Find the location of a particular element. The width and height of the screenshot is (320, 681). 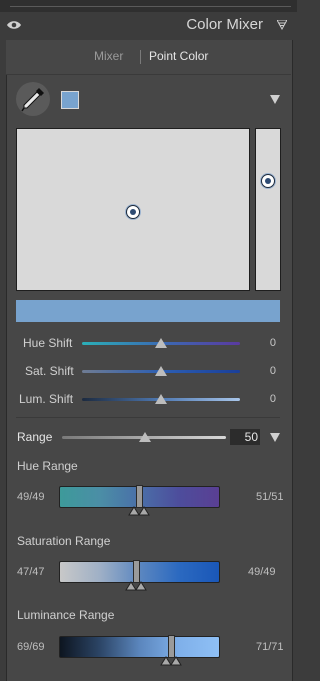

sat-shift-label: Sat. Shift is located at coordinates (49, 371).